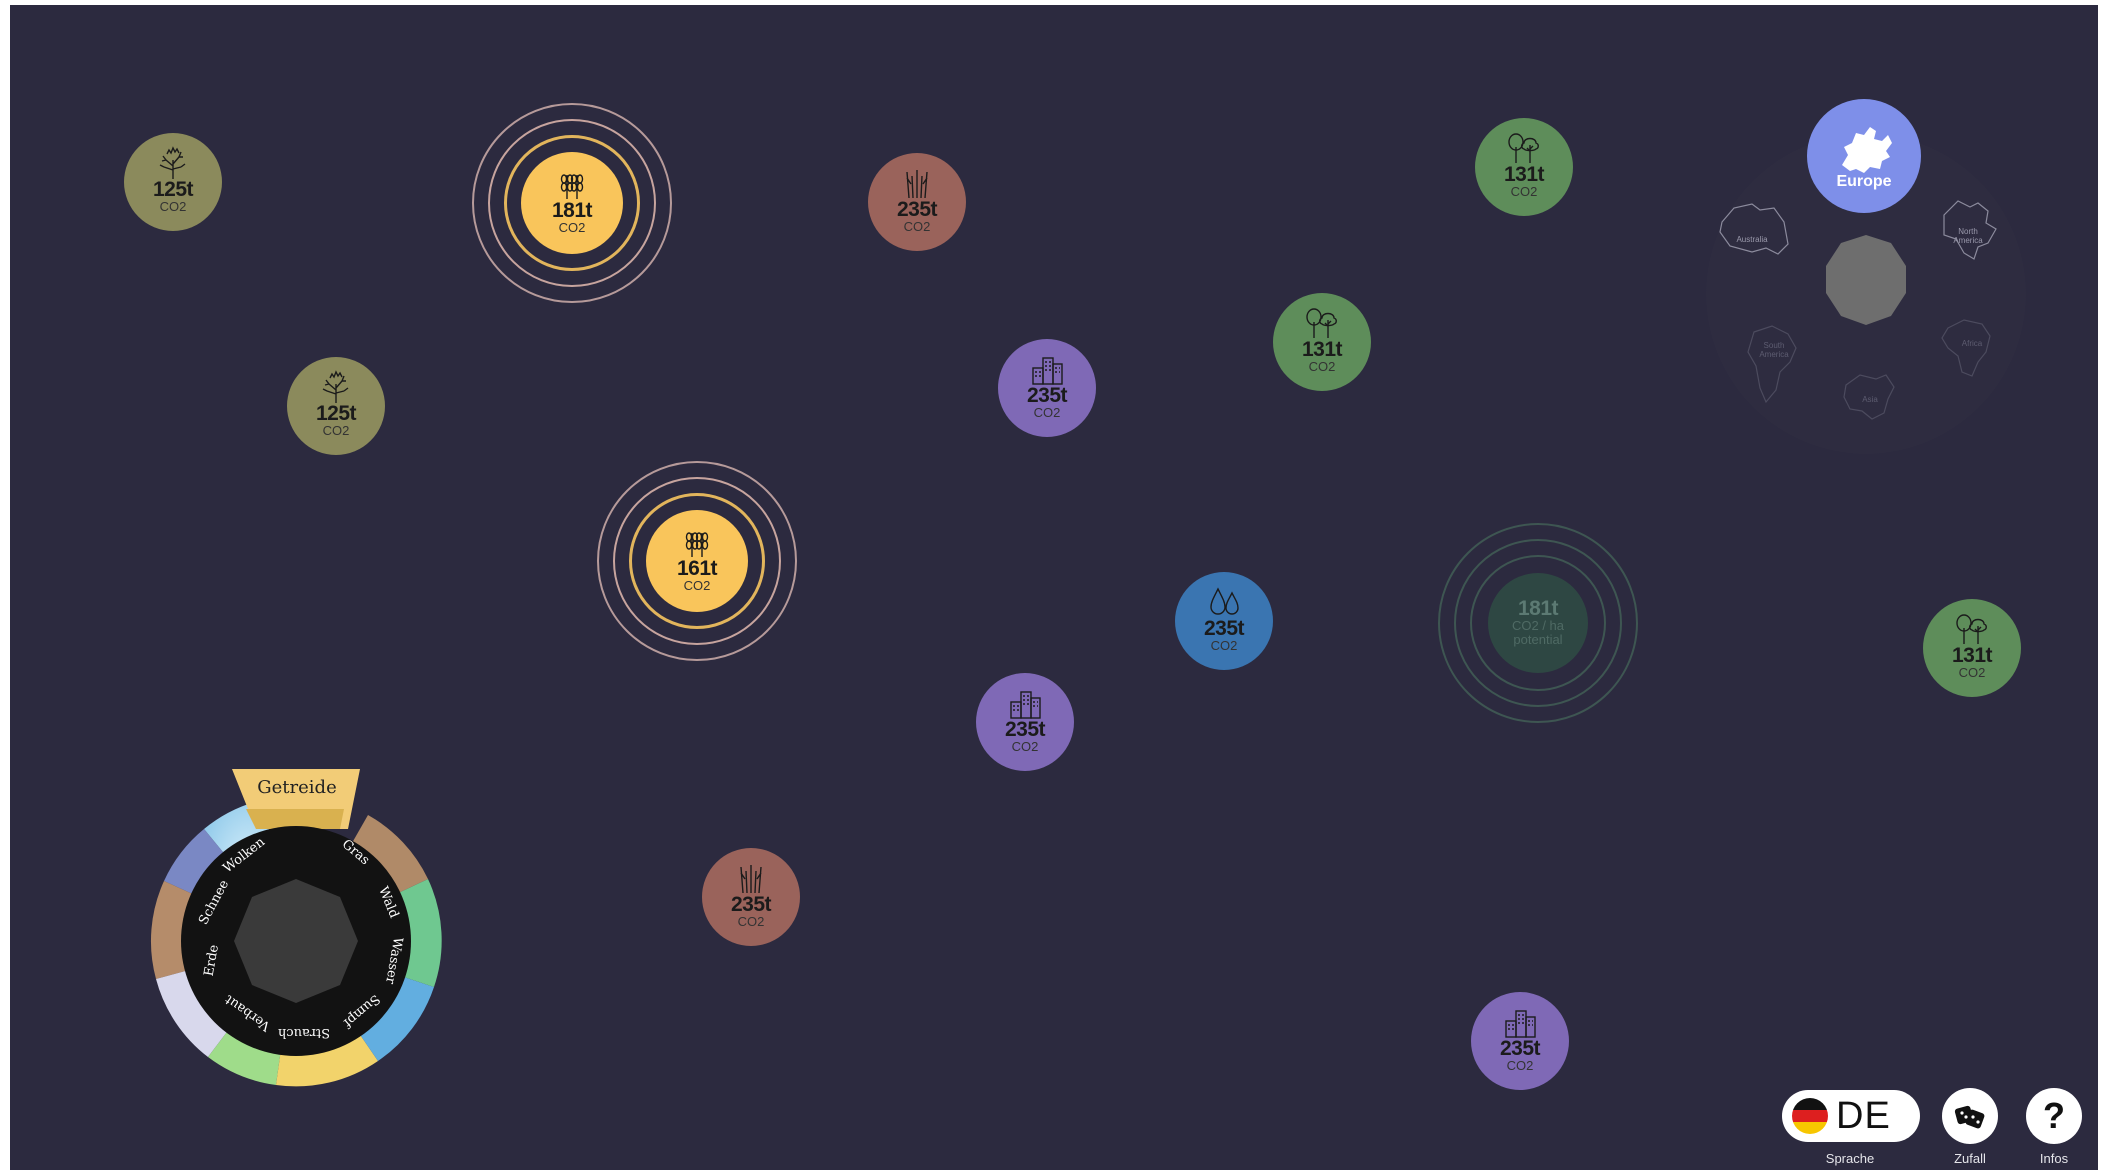  I want to click on co2-bubble-grain-selected: 181t CO2, so click(572, 203).